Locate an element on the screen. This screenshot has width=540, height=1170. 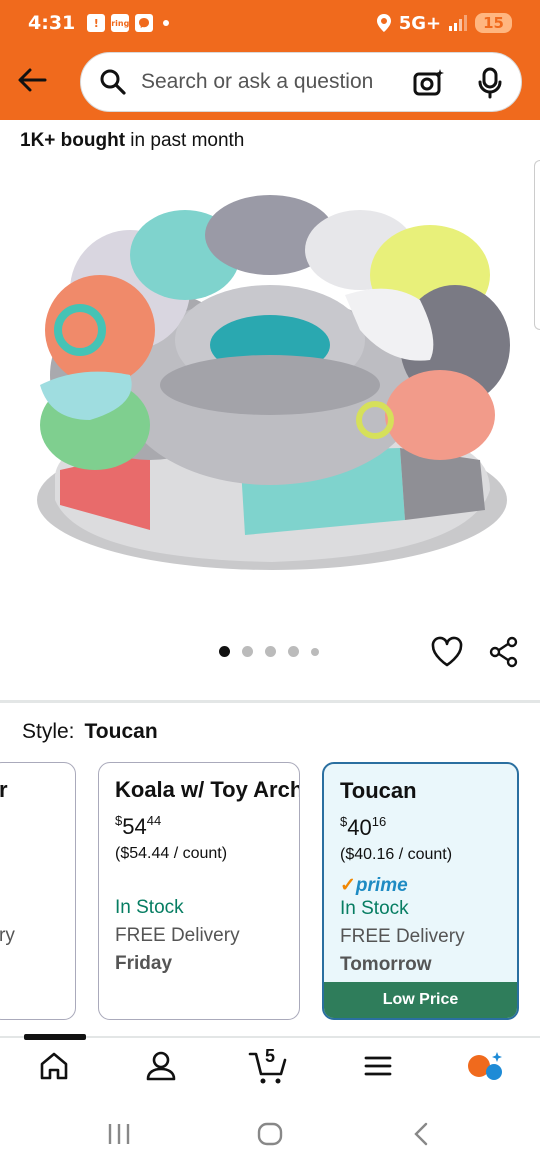
system-nav-bar is located at coordinates (270, 1135).